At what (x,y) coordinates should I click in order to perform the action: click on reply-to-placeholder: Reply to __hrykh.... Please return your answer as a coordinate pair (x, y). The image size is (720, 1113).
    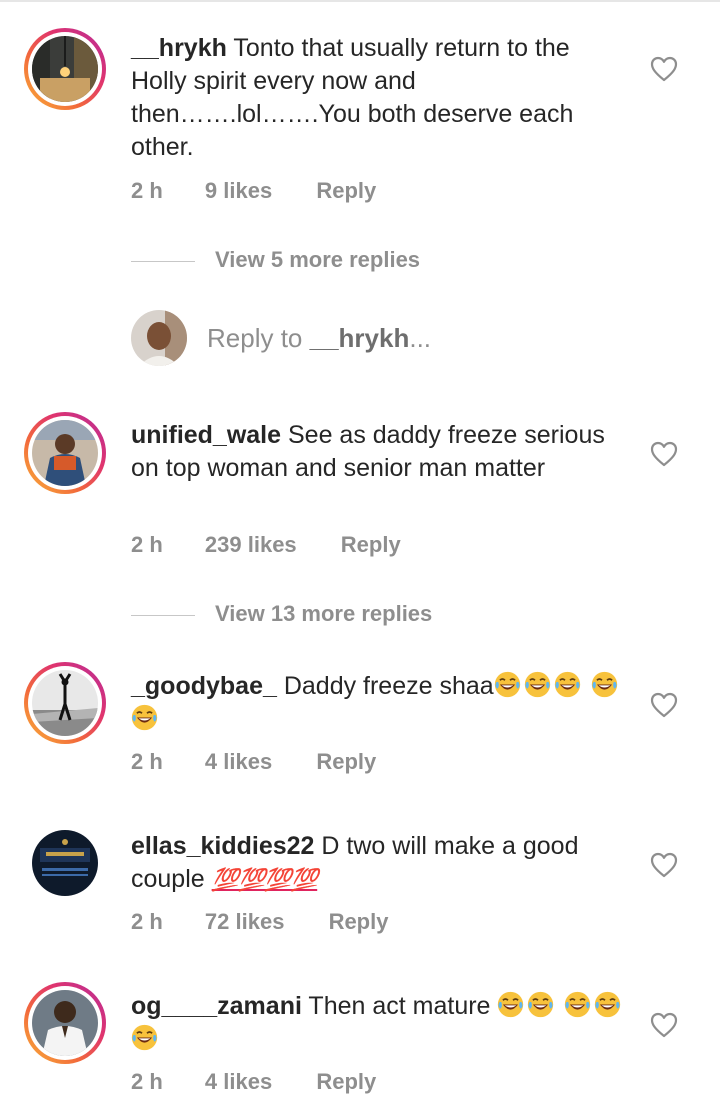
    Looking at the image, I should click on (319, 338).